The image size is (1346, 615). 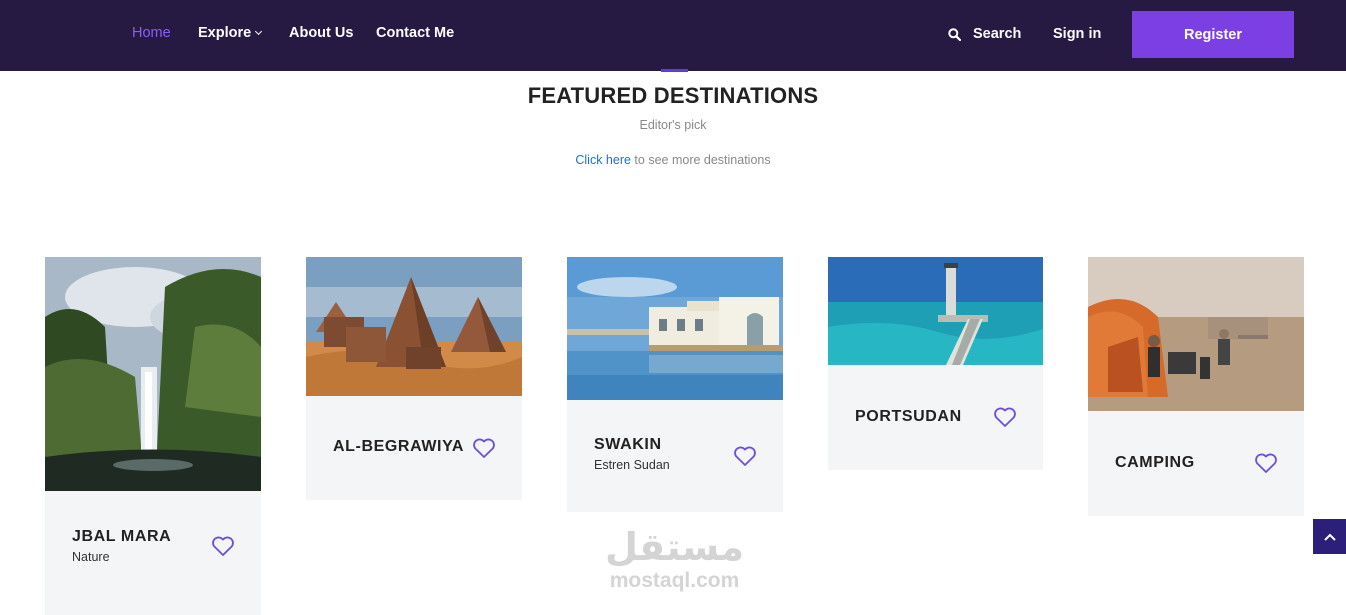 What do you see at coordinates (225, 33) in the screenshot?
I see `nav-explore-label: Explore` at bounding box center [225, 33].